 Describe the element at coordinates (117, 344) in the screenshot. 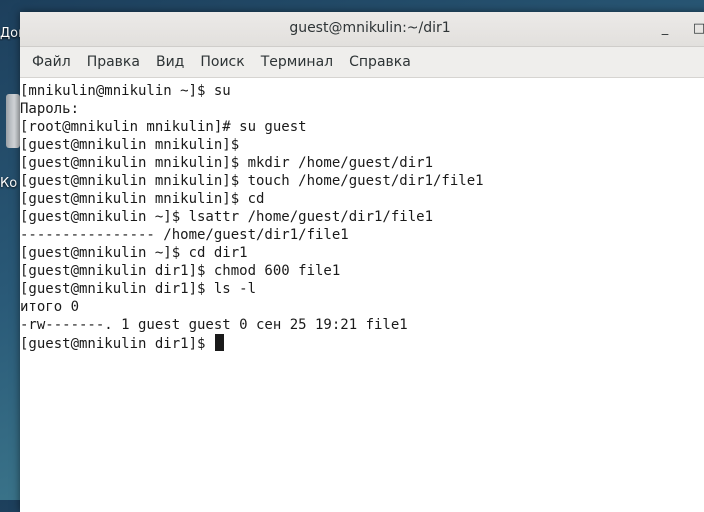

I see `terminal-prompt: [guest@mnikulin dir1]$` at that location.